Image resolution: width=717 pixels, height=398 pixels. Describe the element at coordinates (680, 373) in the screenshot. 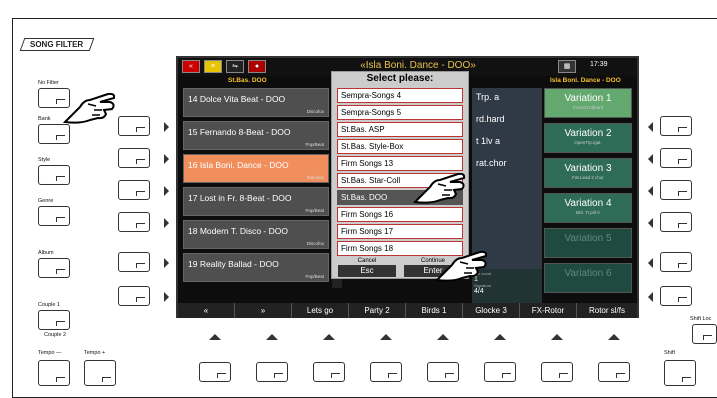

I see `shift-button` at that location.